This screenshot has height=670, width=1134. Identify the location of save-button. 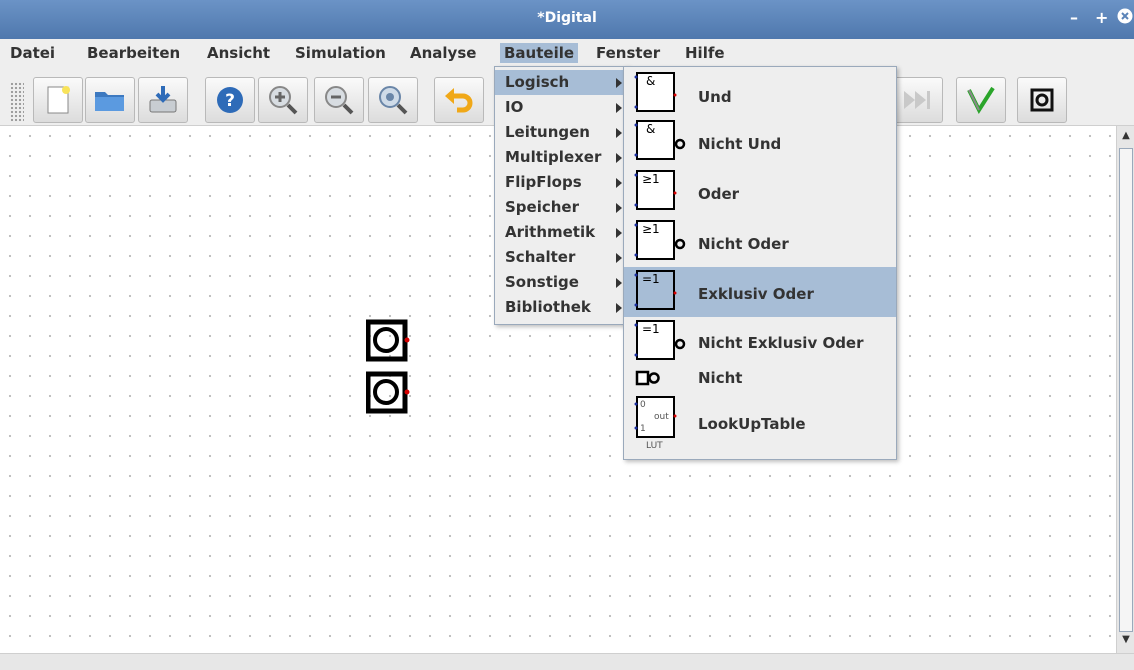
(163, 100).